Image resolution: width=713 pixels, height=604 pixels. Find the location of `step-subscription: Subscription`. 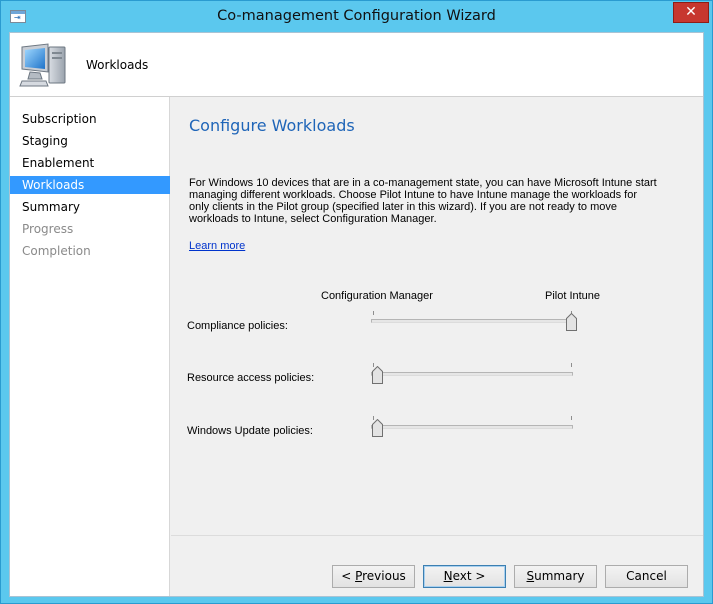

step-subscription: Subscription is located at coordinates (90, 119).